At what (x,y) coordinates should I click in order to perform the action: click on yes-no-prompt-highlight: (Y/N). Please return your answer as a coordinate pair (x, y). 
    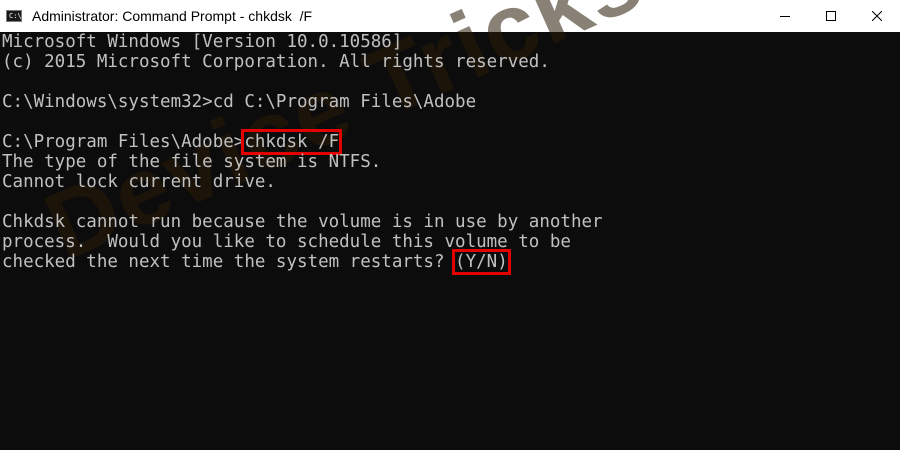
    Looking at the image, I should click on (481, 262).